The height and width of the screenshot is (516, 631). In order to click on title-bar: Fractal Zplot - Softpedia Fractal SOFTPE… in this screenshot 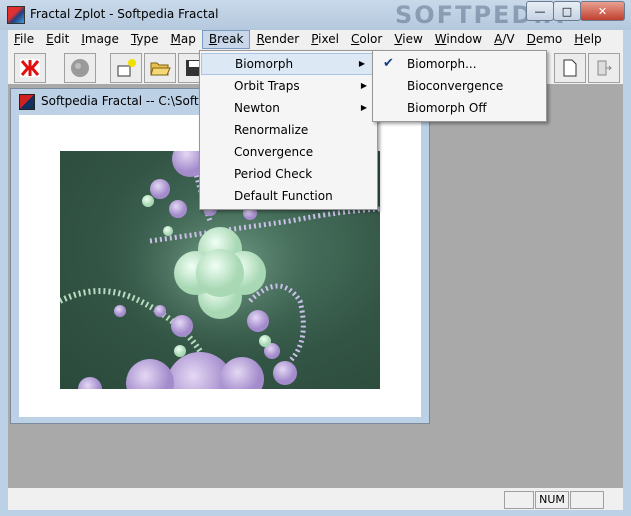, I will do `click(315, 15)`.